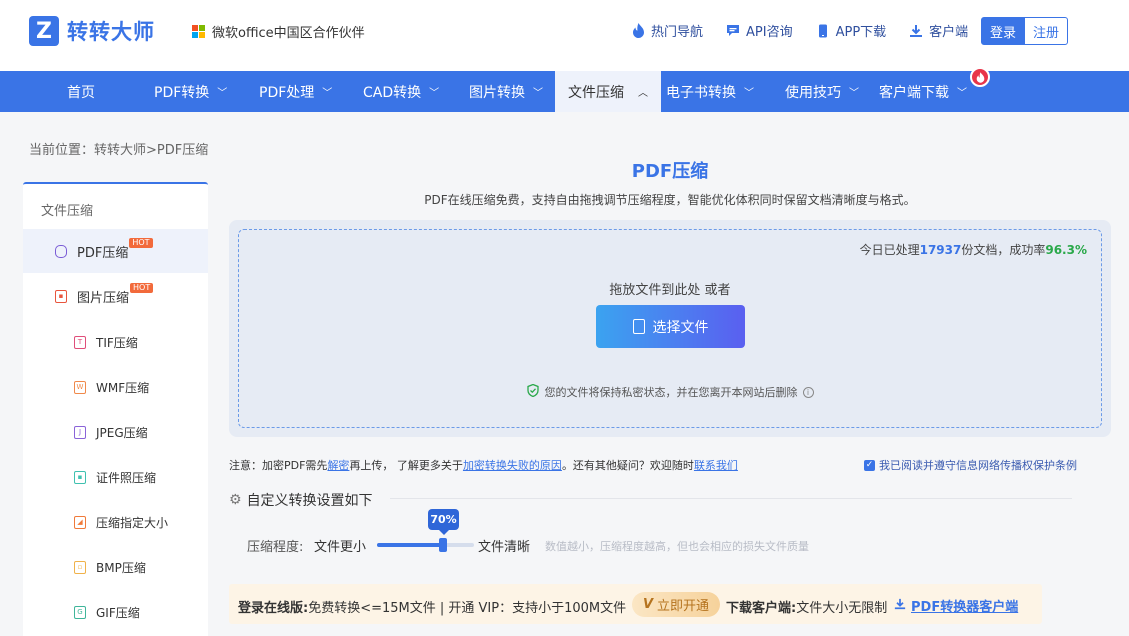 The height and width of the screenshot is (636, 1129). I want to click on privacy-text: 您的文件将保持私密状态，并在您离开本网站后删除, so click(671, 392).